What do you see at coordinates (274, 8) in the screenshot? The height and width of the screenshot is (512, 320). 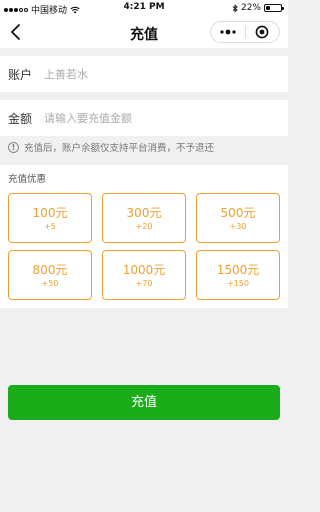 I see `battery-icon` at bounding box center [274, 8].